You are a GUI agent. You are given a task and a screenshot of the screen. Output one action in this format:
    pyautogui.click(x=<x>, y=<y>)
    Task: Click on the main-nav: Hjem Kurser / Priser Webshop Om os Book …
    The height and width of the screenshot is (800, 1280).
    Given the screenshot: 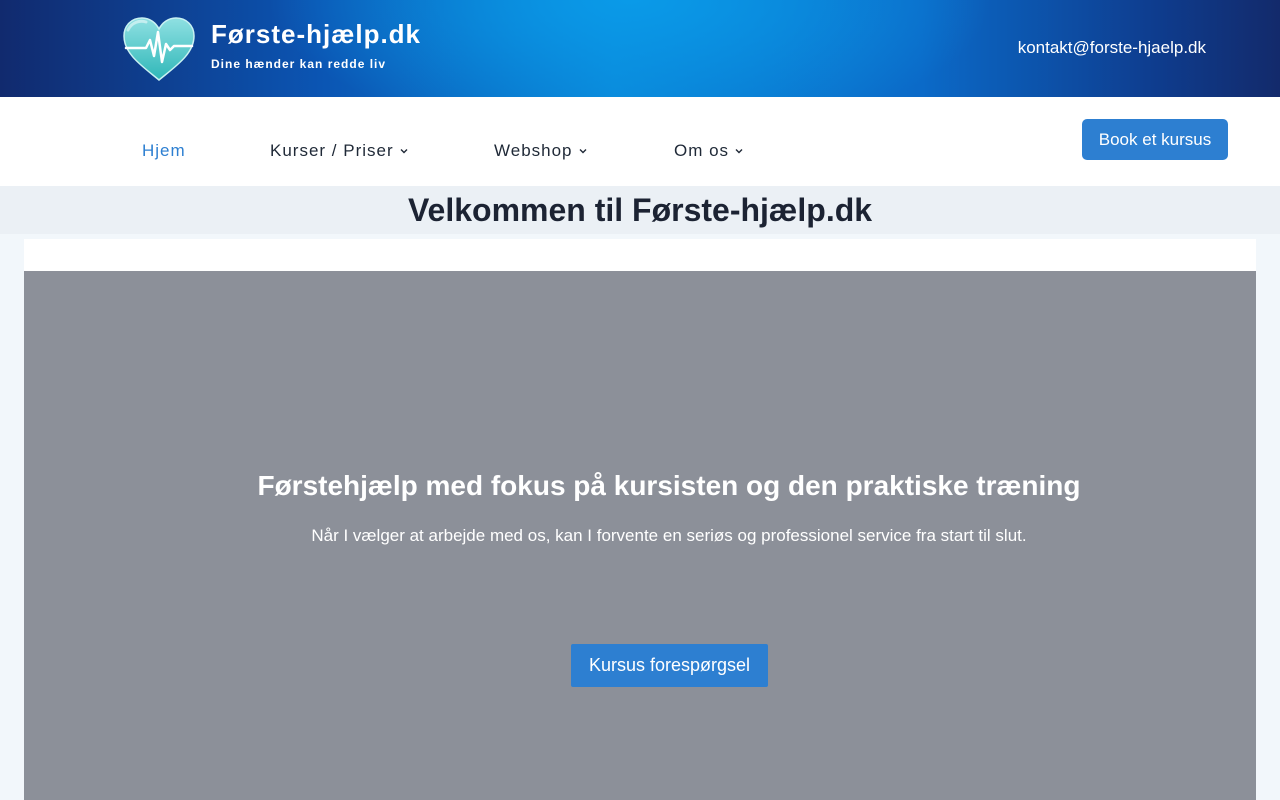 What is the action you would take?
    pyautogui.click(x=640, y=141)
    